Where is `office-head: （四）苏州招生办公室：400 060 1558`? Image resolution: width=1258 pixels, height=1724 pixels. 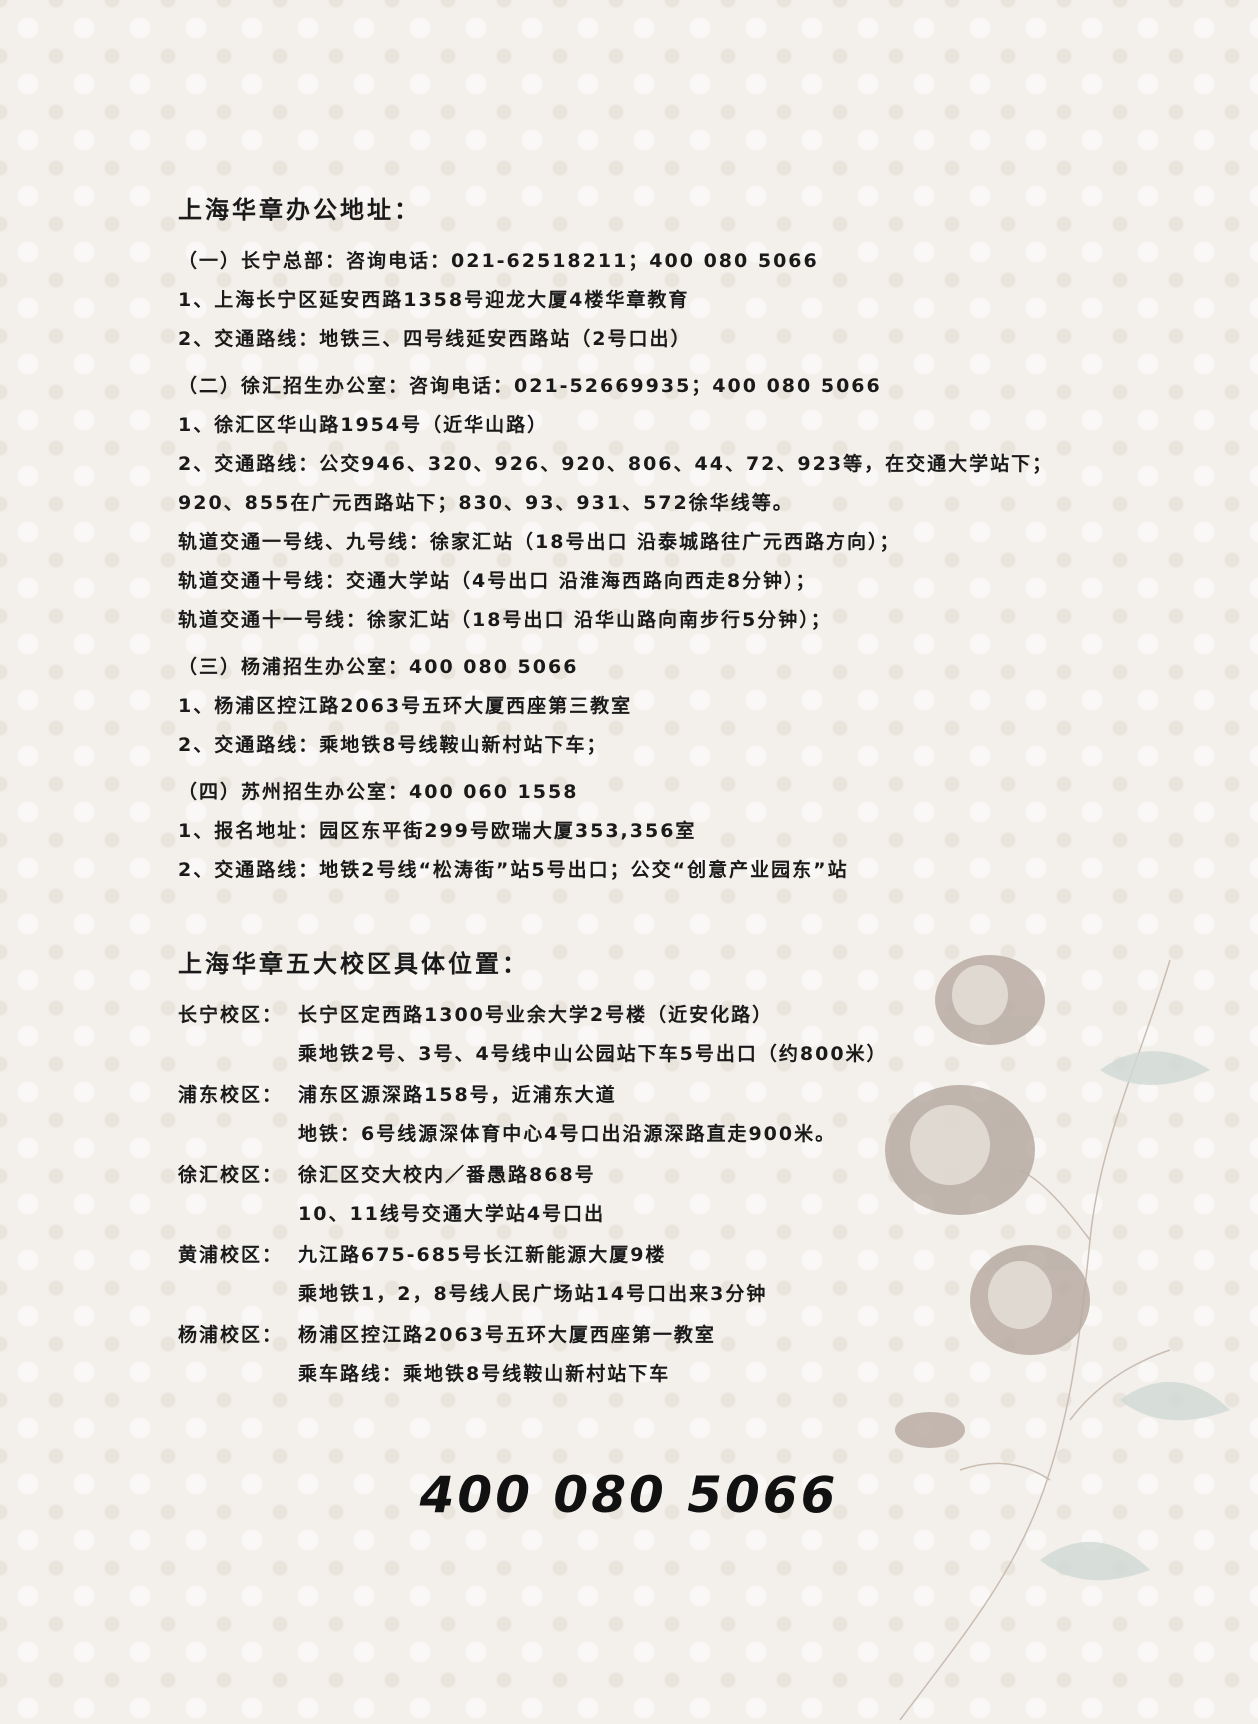
office-head: （四）苏州招生办公室：400 060 1558 is located at coordinates (378, 792).